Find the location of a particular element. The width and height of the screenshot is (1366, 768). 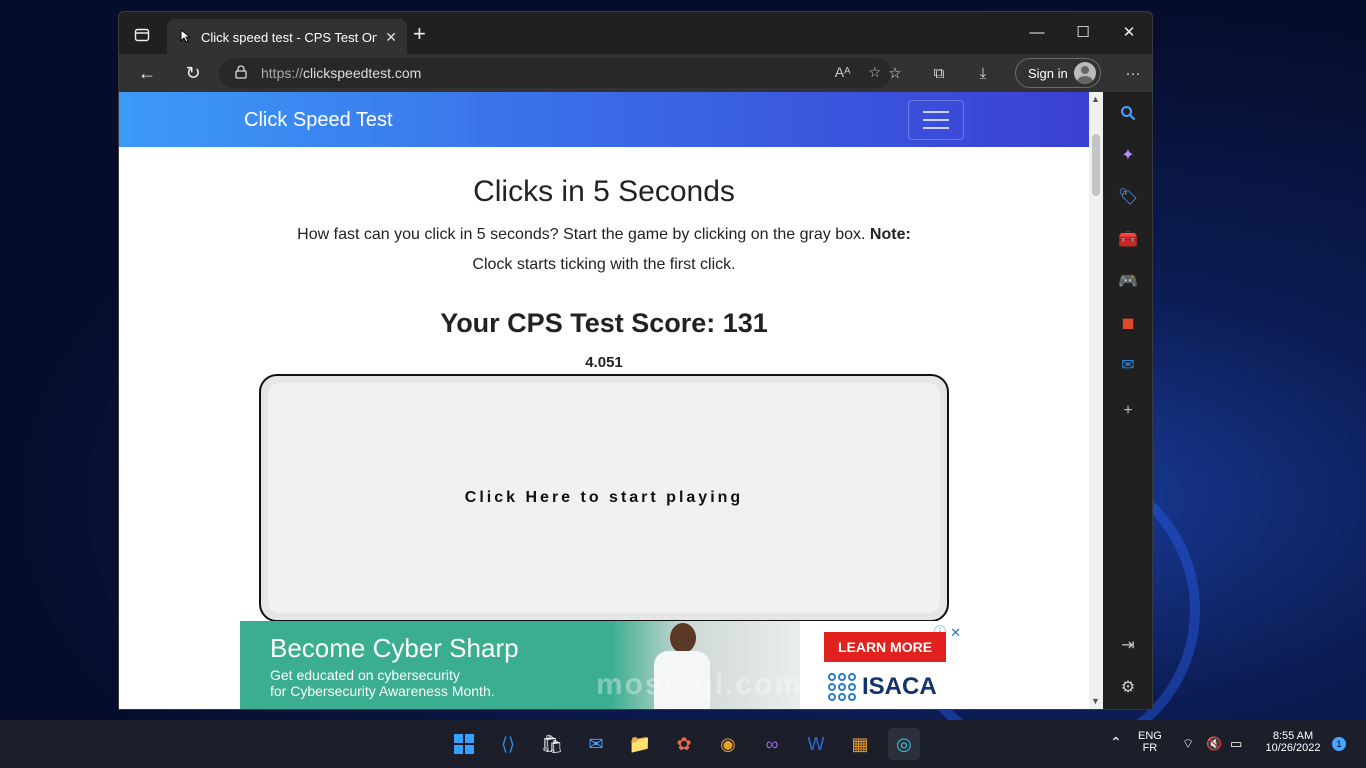

discover-sparkle-icon: ✦ is located at coordinates (1128, 155).